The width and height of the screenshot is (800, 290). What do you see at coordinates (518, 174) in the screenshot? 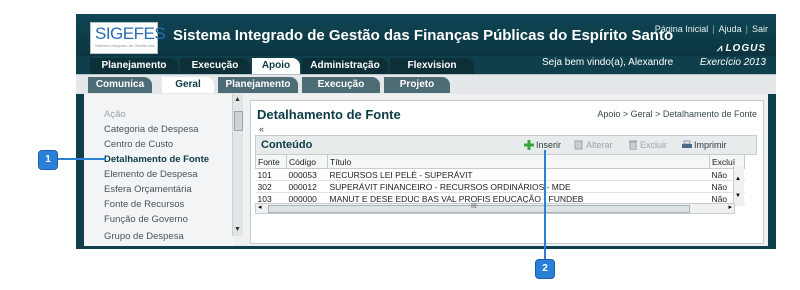
I see `cell: RECURSOS LEI PELÉ - SUPERÁVIT` at bounding box center [518, 174].